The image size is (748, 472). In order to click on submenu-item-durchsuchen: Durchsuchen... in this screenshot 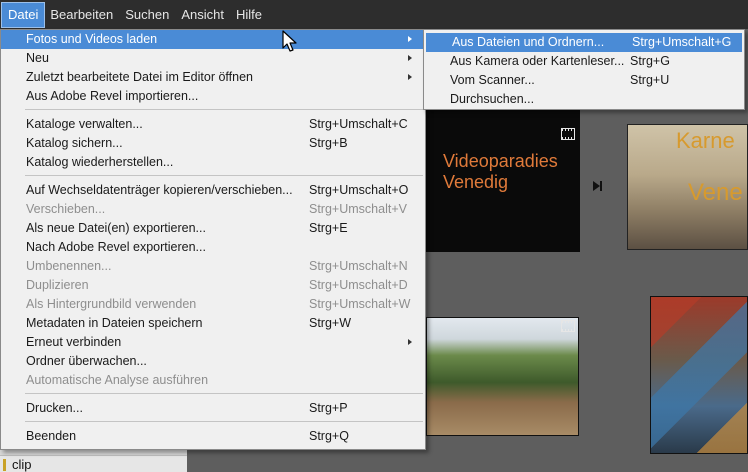, I will do `click(584, 99)`.